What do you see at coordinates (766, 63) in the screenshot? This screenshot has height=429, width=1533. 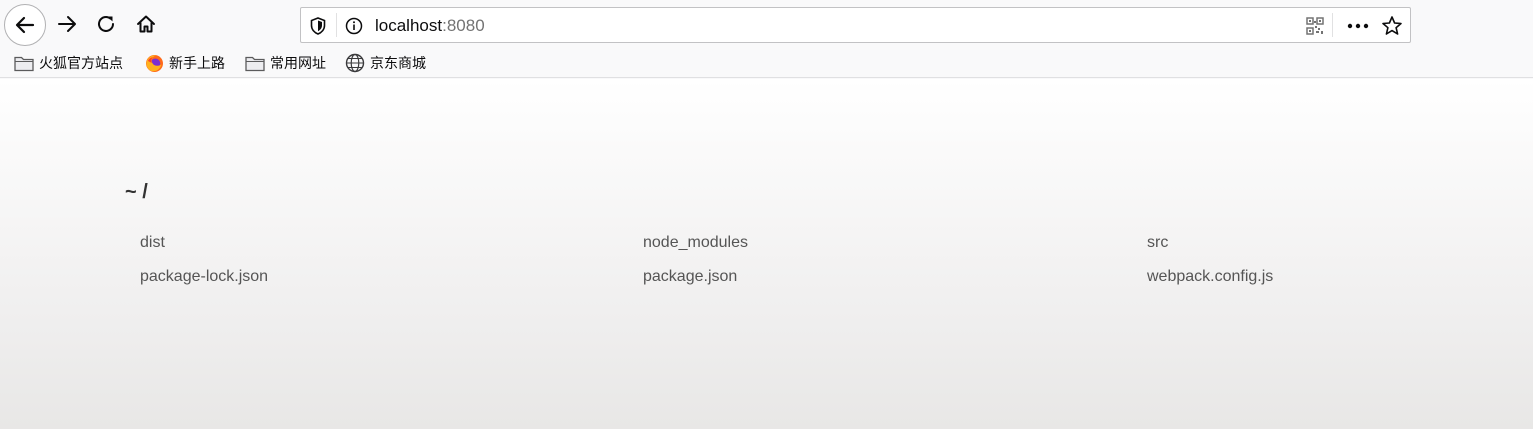 I see `bookmarks-toolbar: 火狐官方站点 新手上路 常用网址 京东商城` at bounding box center [766, 63].